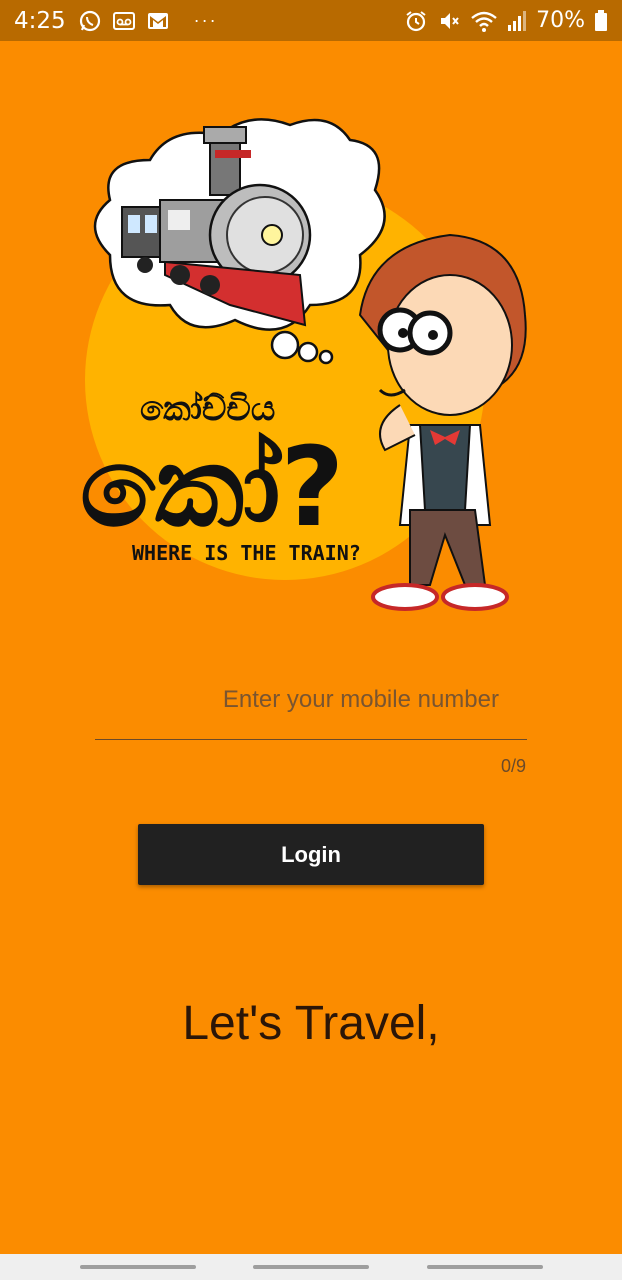 This screenshot has height=1280, width=622. What do you see at coordinates (138, 1267) in the screenshot?
I see `nav-recents-button` at bounding box center [138, 1267].